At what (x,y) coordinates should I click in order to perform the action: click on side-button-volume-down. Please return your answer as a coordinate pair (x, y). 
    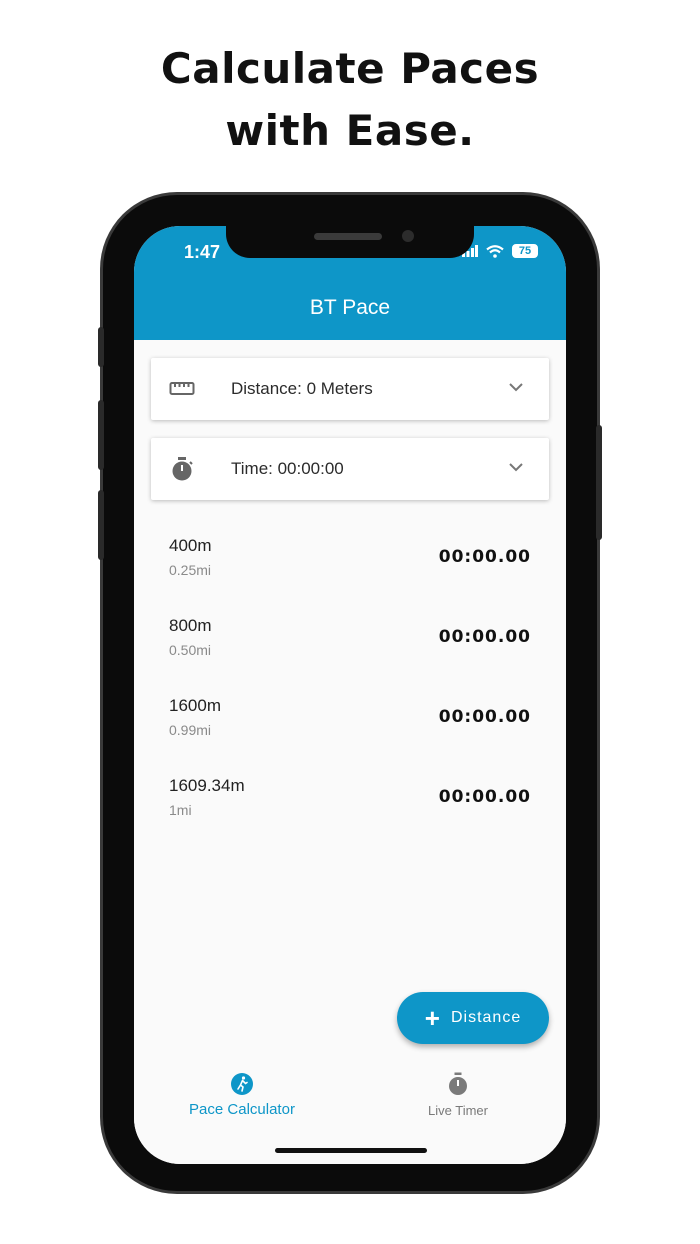
    Looking at the image, I should click on (101, 525).